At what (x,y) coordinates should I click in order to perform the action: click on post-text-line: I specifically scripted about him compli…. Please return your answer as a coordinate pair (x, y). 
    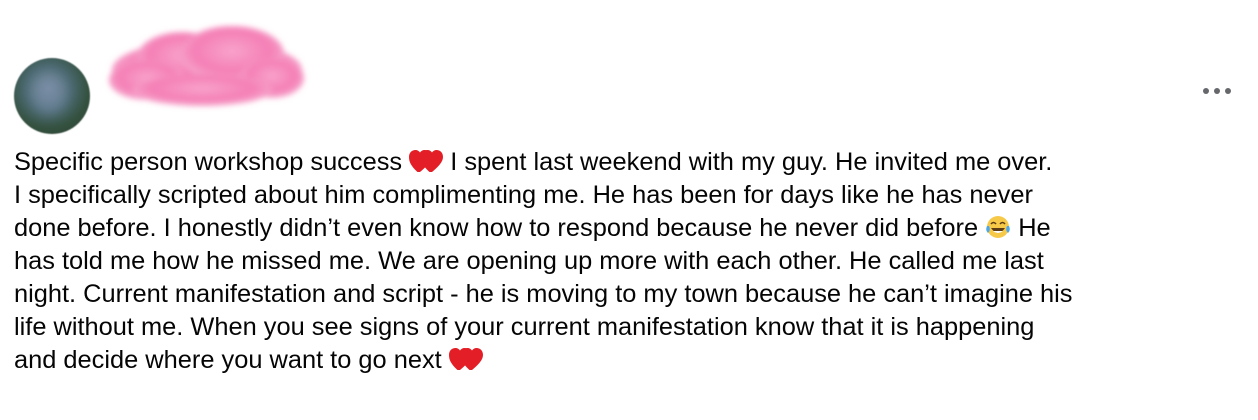
    Looking at the image, I should click on (523, 195).